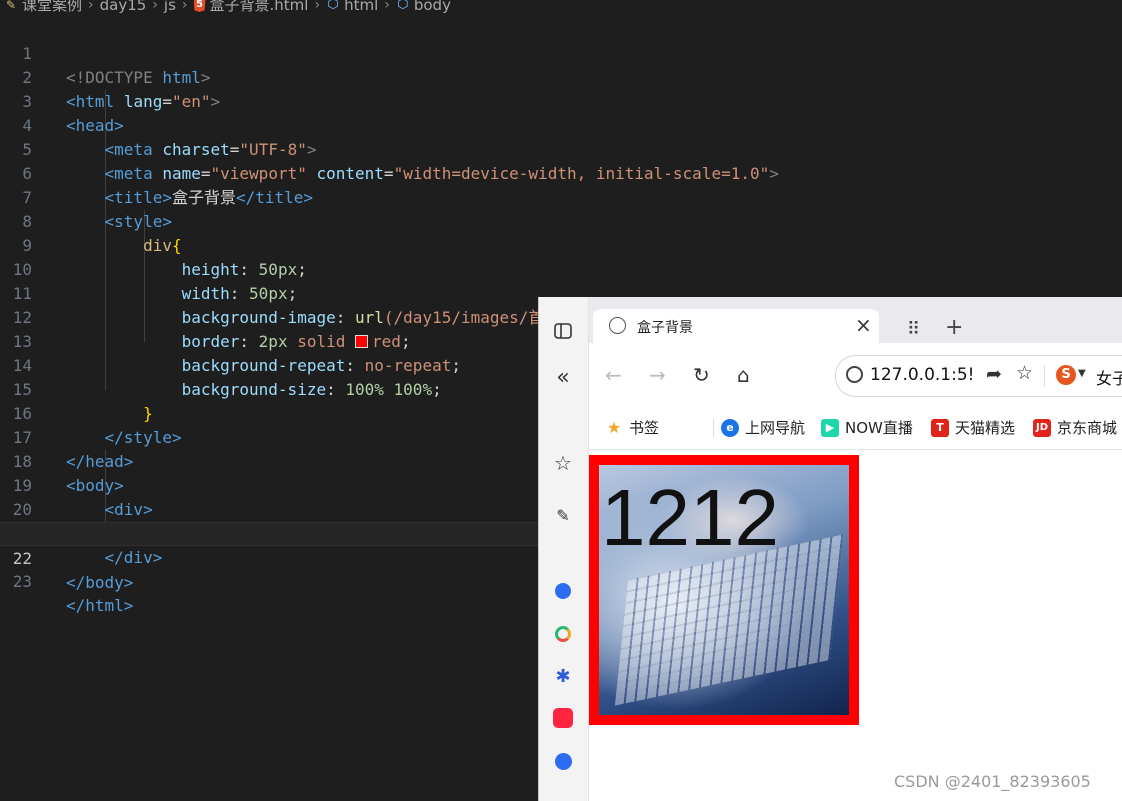  Describe the element at coordinates (617, 325) in the screenshot. I see `globe-icon` at that location.